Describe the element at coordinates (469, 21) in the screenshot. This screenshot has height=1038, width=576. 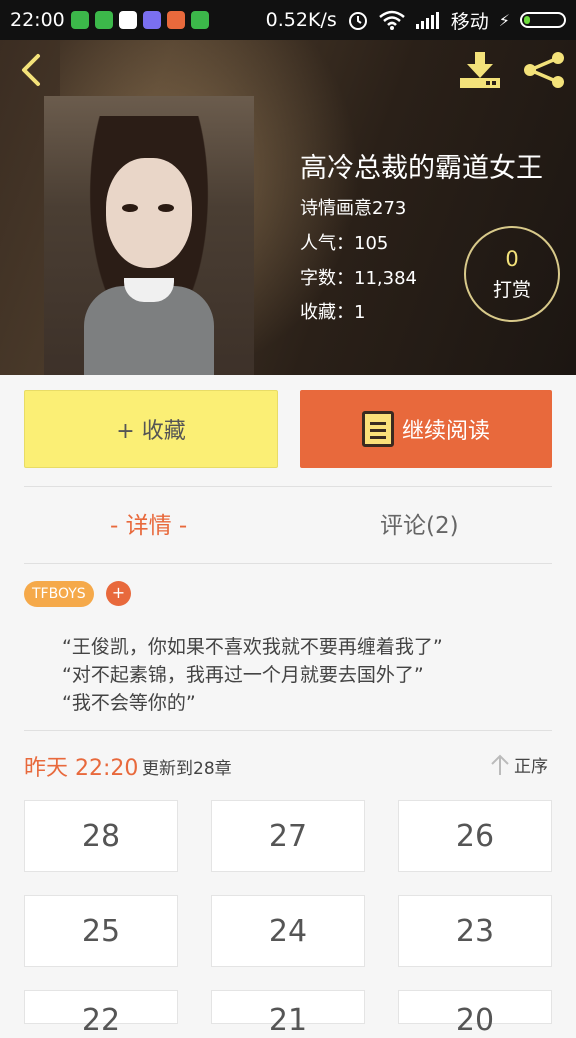
I see `carrier: 移动` at that location.